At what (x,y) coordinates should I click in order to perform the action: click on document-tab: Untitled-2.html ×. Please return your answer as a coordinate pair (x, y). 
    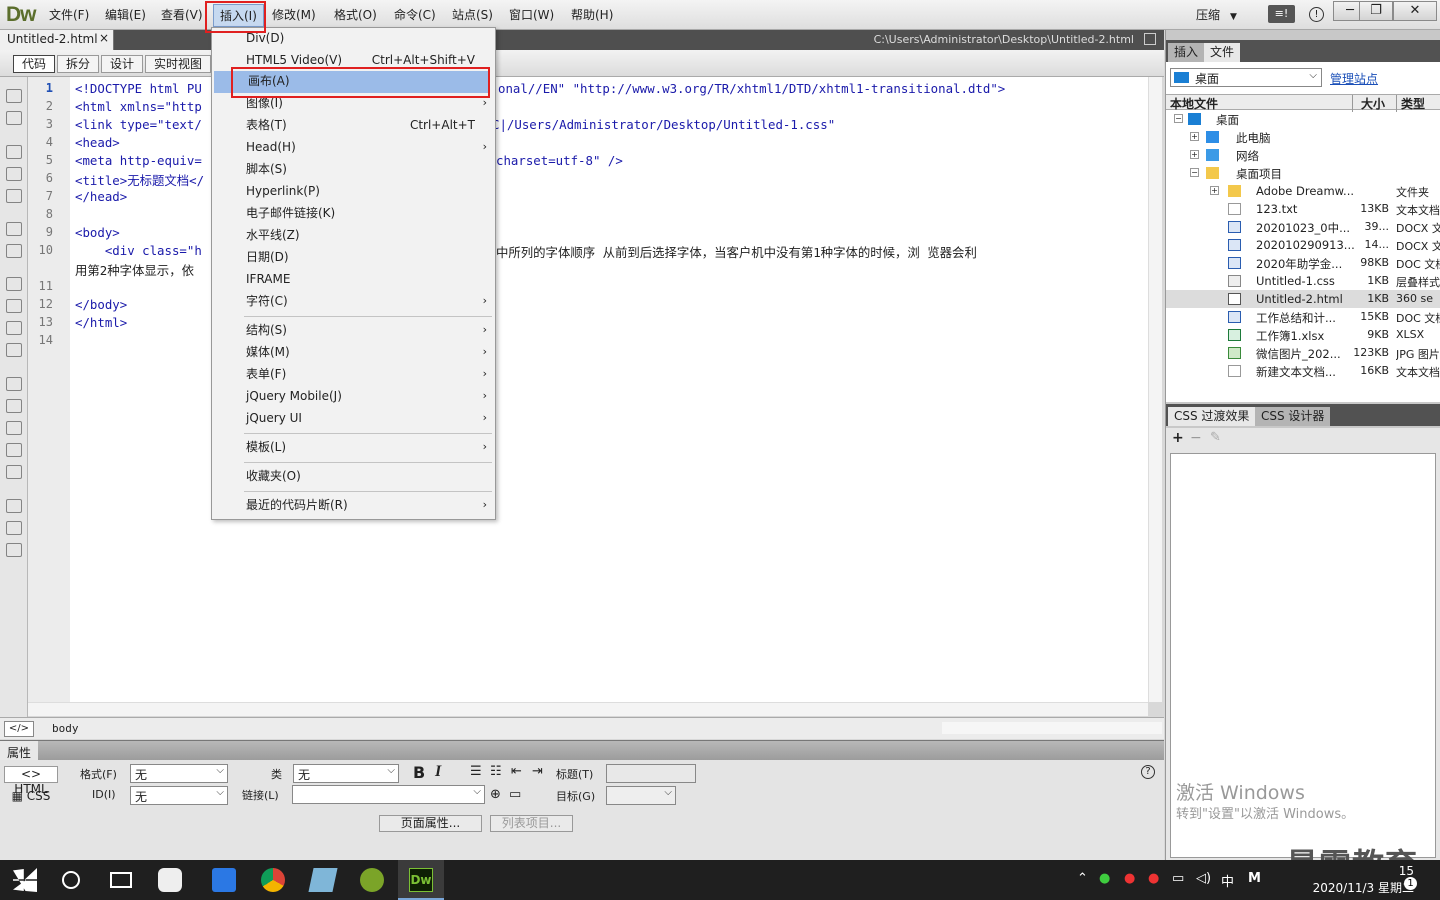
    Looking at the image, I should click on (57, 40).